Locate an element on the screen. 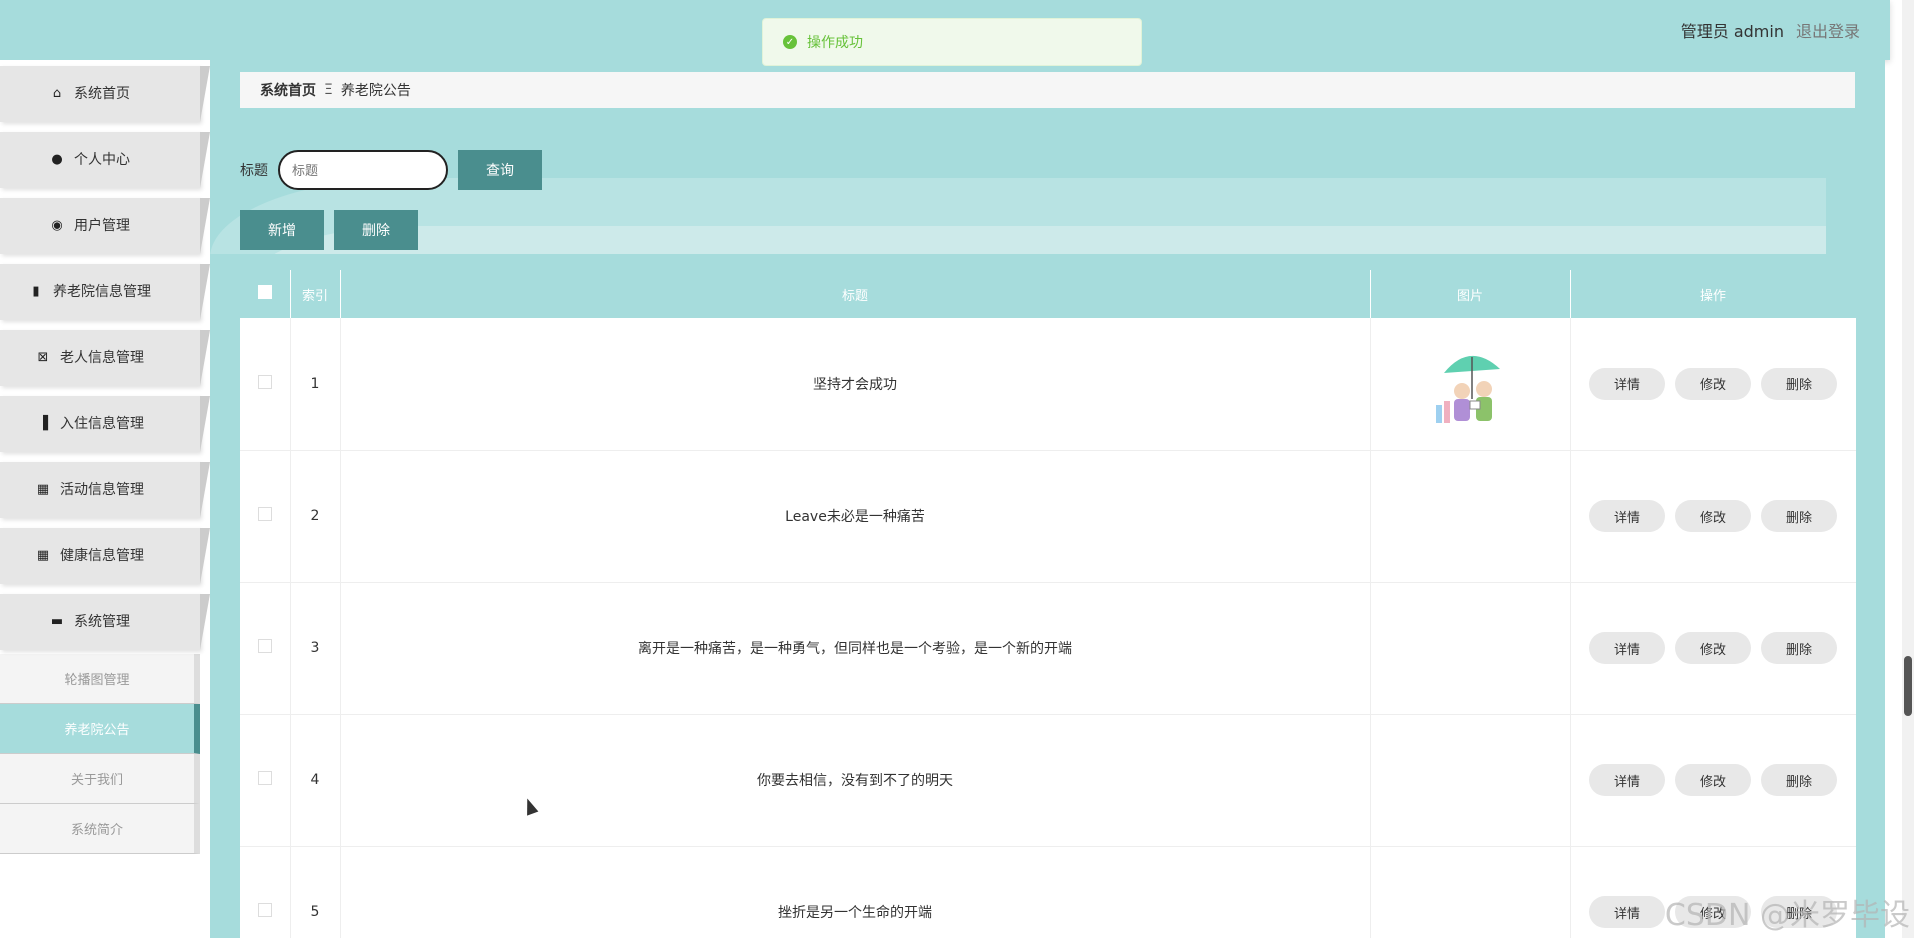 This screenshot has height=938, width=1920. row-index: 3 is located at coordinates (315, 648).